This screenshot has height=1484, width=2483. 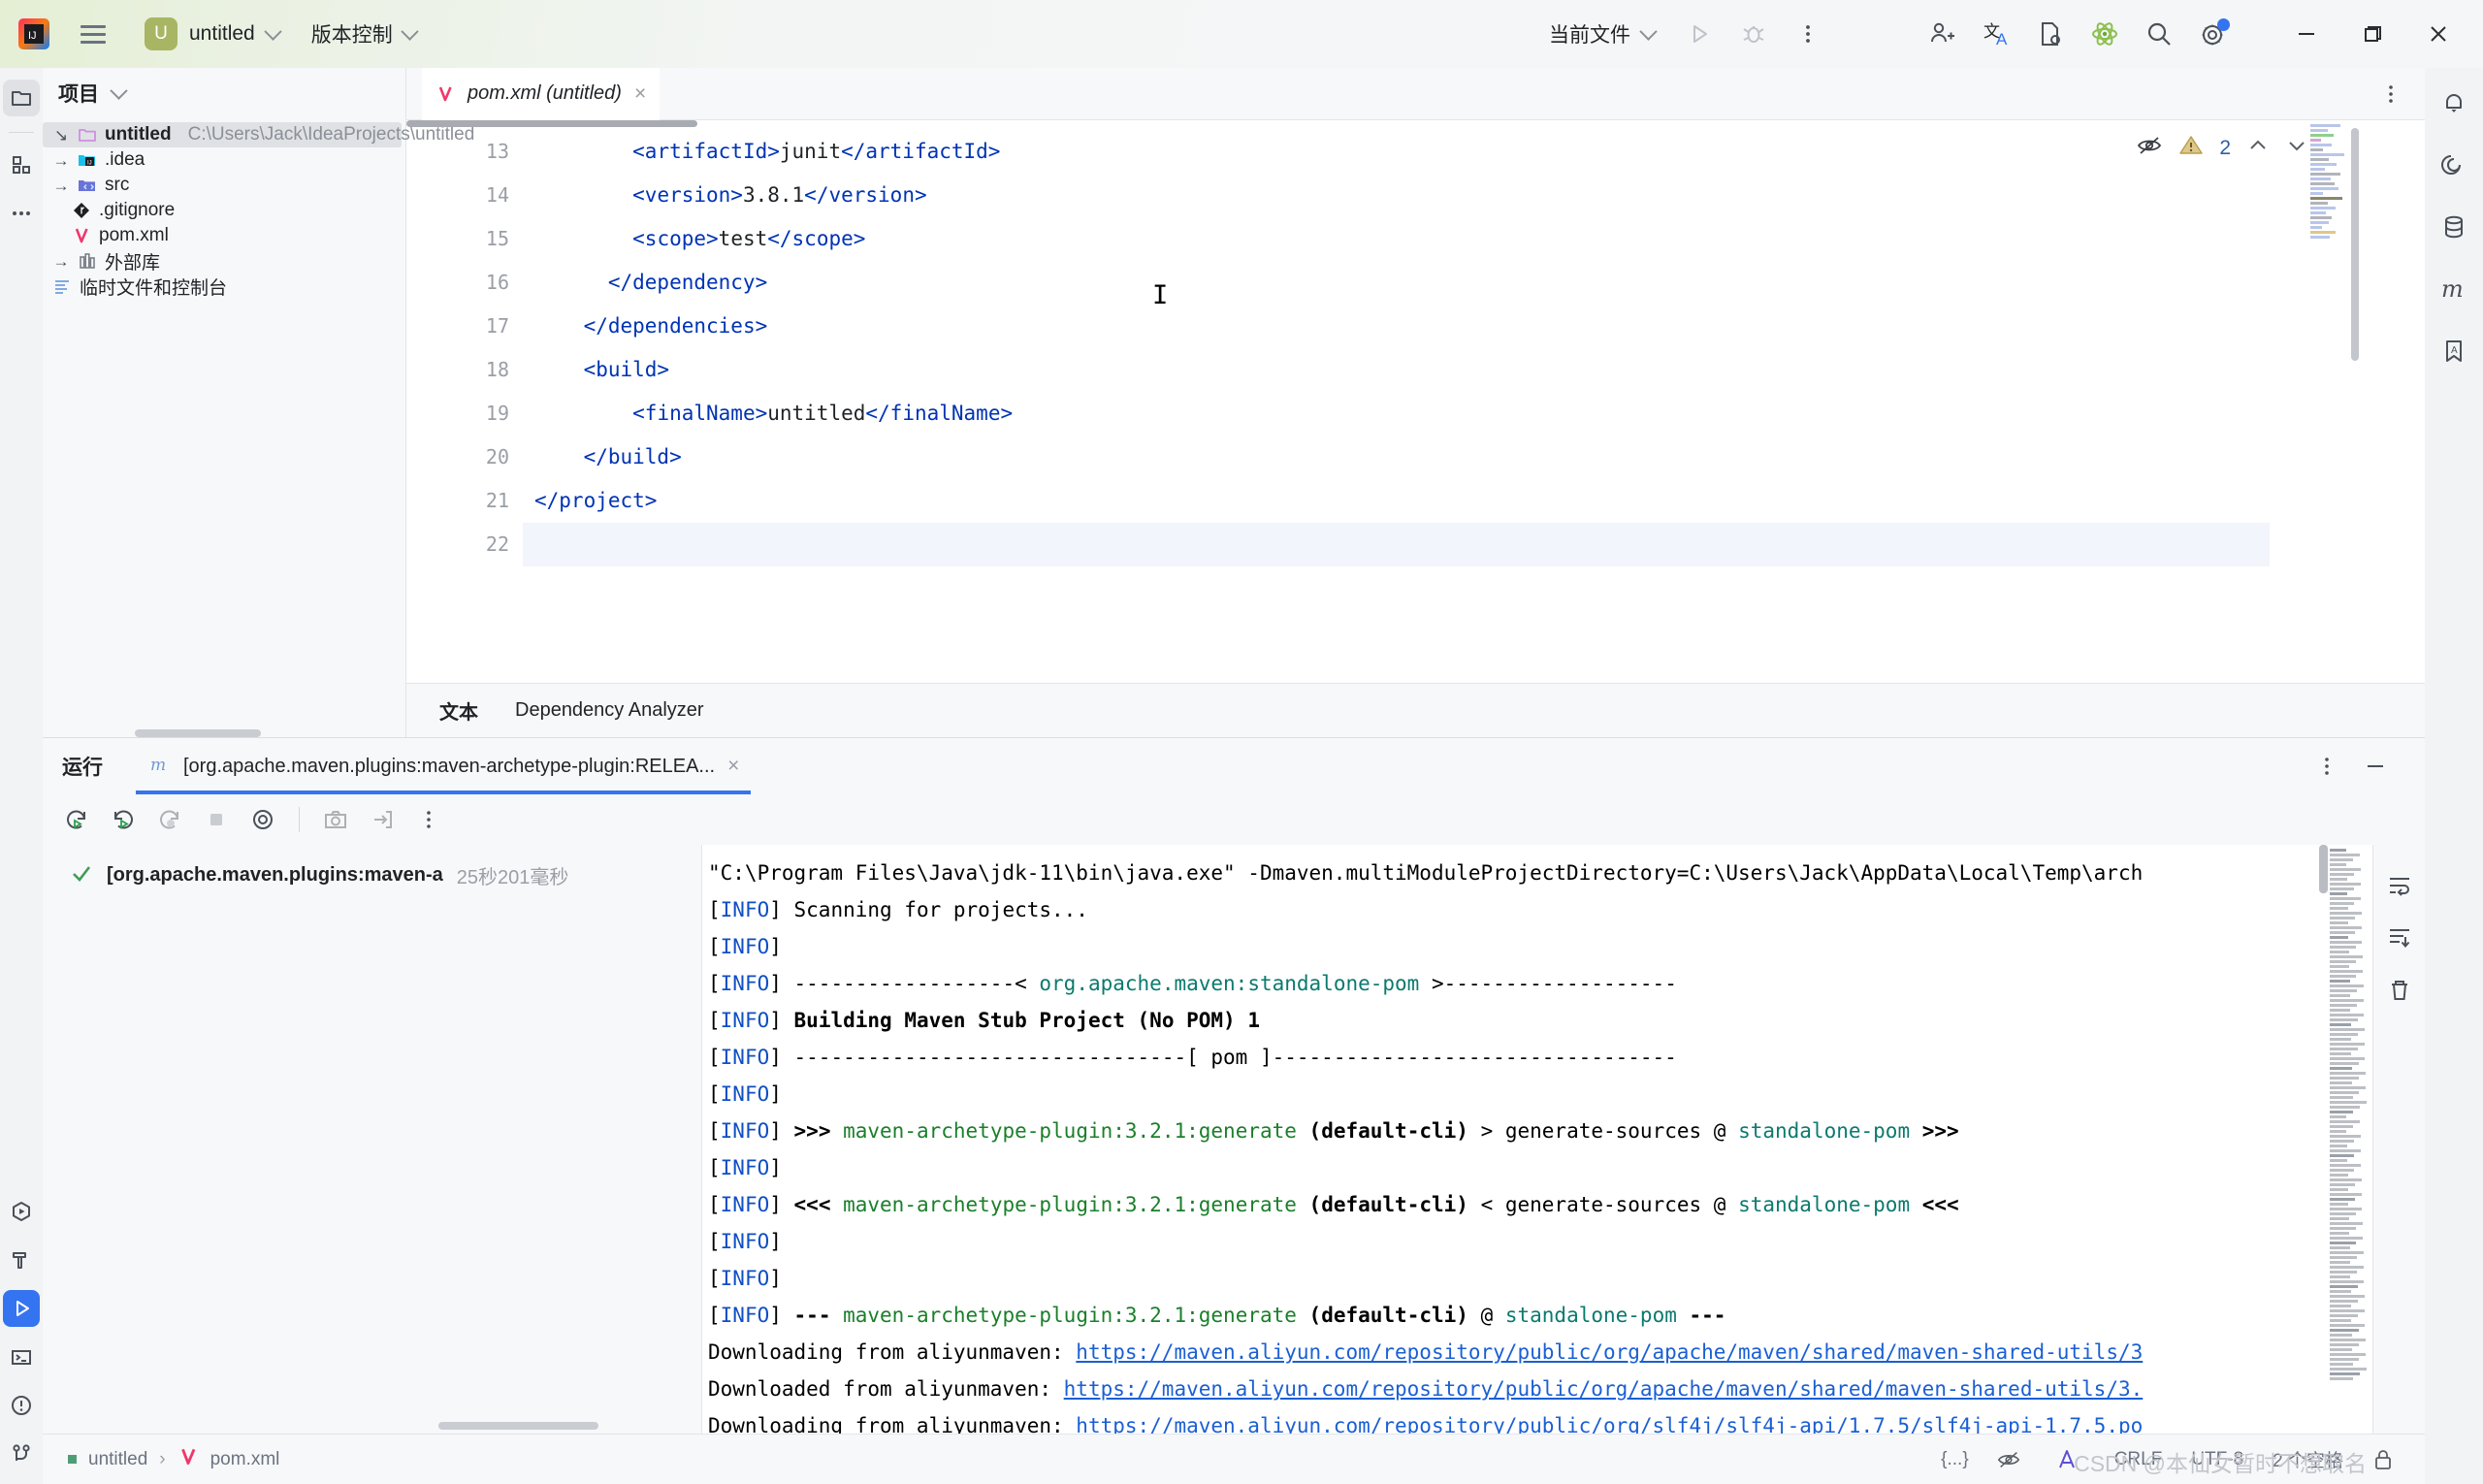 I want to click on console-vertical-scrollbar, so click(x=2324, y=869).